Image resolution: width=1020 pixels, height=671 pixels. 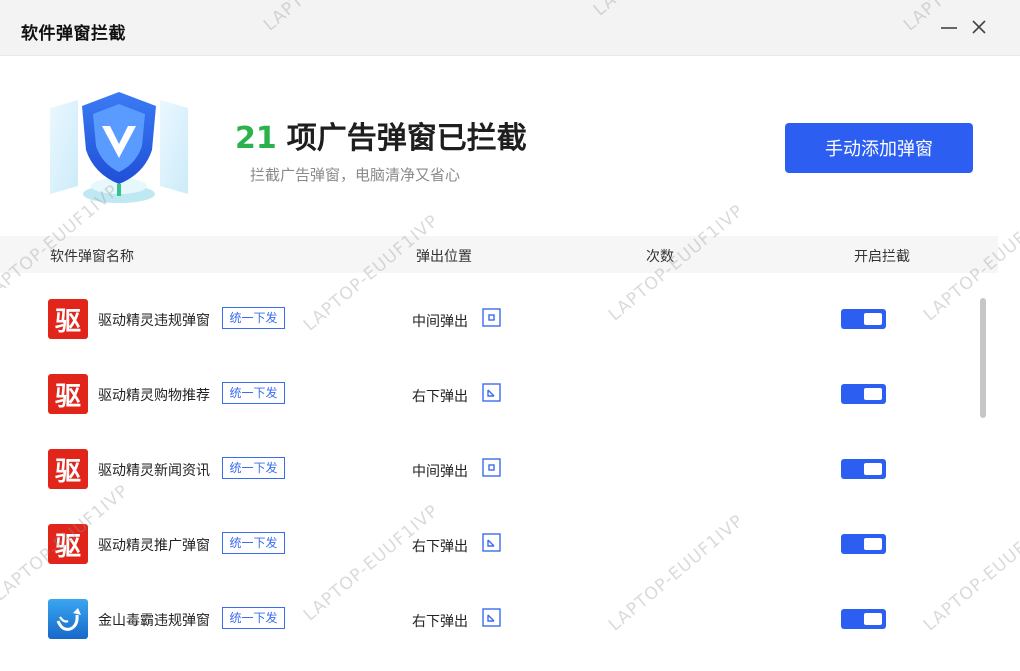 I want to click on list-item: 驱 驱动精灵违规弹窗 统一下发 中间弹出, so click(x=500, y=318).